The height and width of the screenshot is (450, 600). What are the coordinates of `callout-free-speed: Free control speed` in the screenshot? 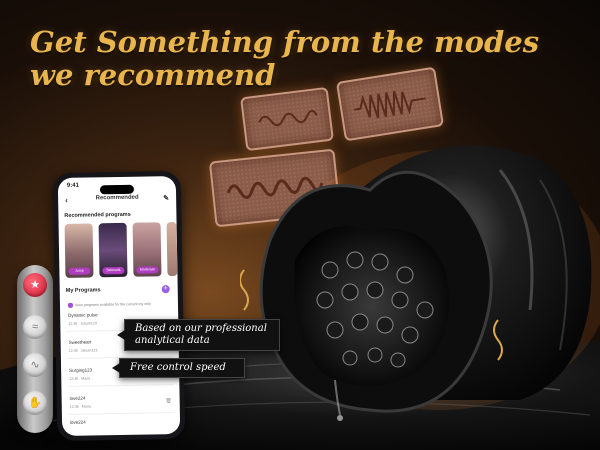 It's located at (178, 368).